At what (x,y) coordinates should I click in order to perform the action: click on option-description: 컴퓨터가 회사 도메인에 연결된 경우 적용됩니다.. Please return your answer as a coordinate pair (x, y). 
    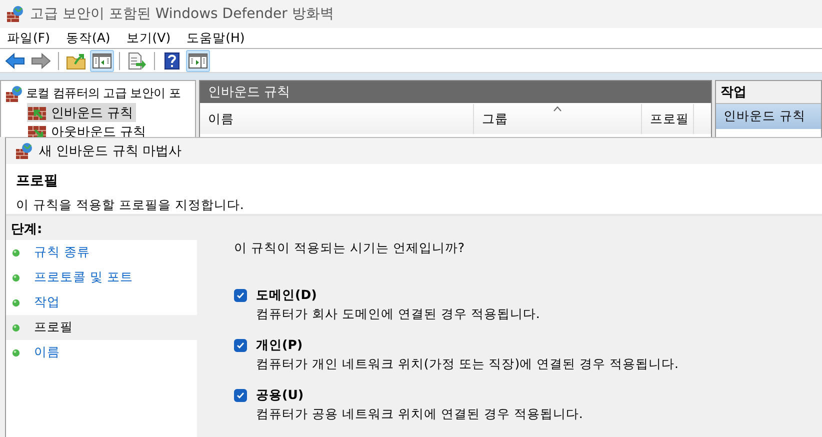
    Looking at the image, I should click on (398, 314).